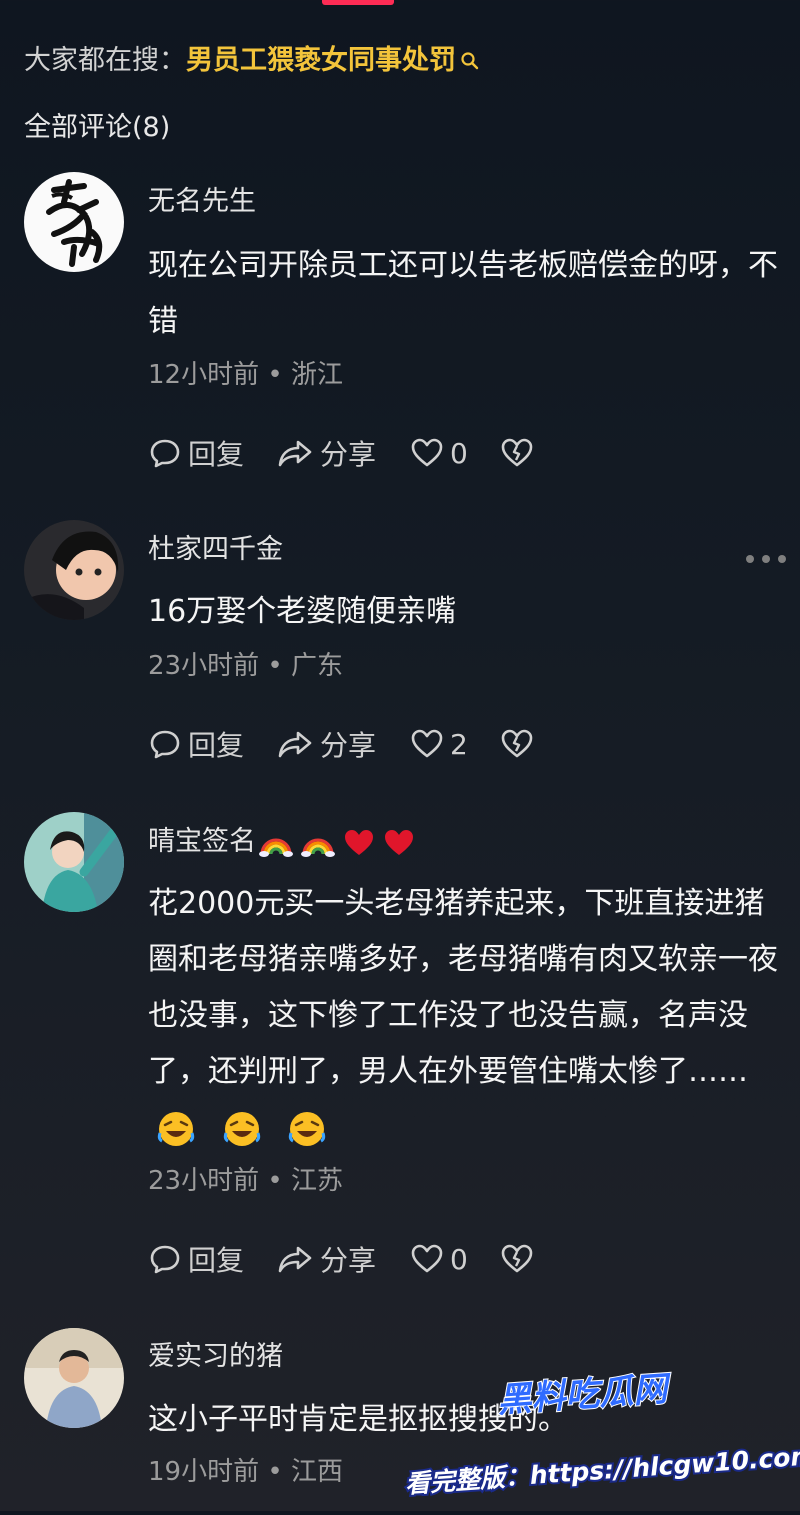 The image size is (800, 1515). What do you see at coordinates (463, 293) in the screenshot?
I see `comment-text: 现在公司开除员工还可以告老板赔偿金的呀，不错` at bounding box center [463, 293].